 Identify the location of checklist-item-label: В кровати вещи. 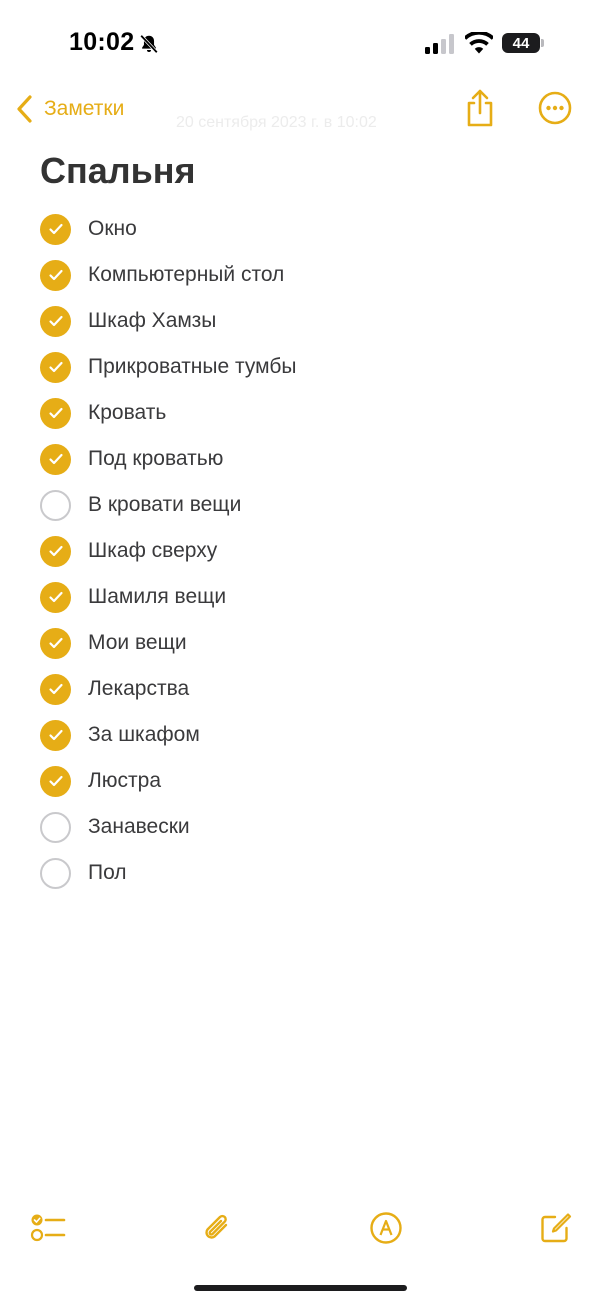
(164, 505).